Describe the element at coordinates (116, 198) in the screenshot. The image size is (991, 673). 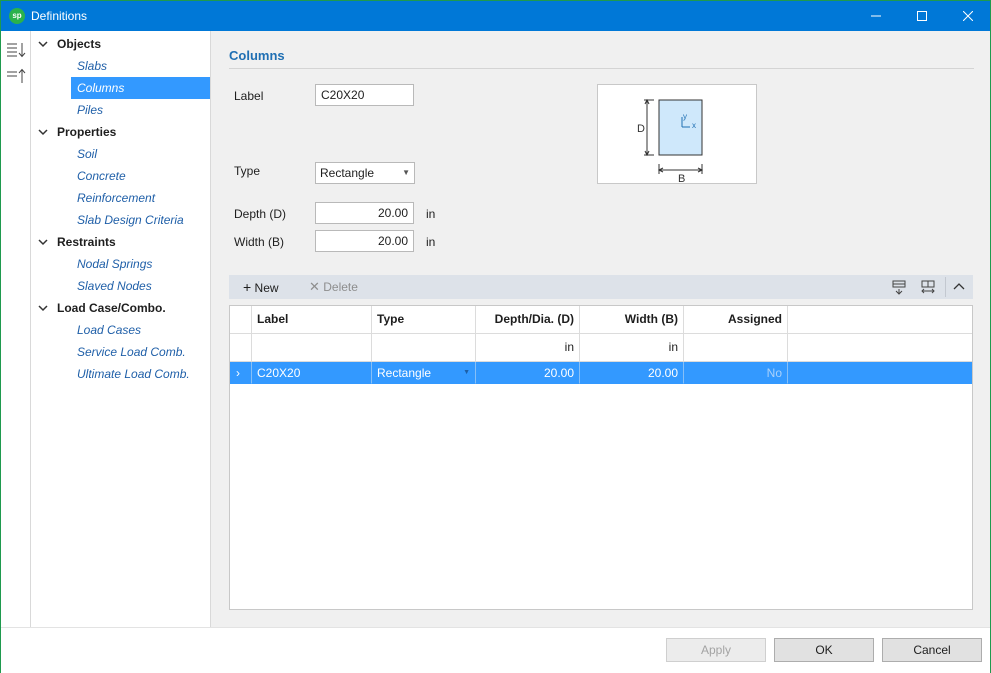
I see `tree-item-label: Reinforcement` at that location.